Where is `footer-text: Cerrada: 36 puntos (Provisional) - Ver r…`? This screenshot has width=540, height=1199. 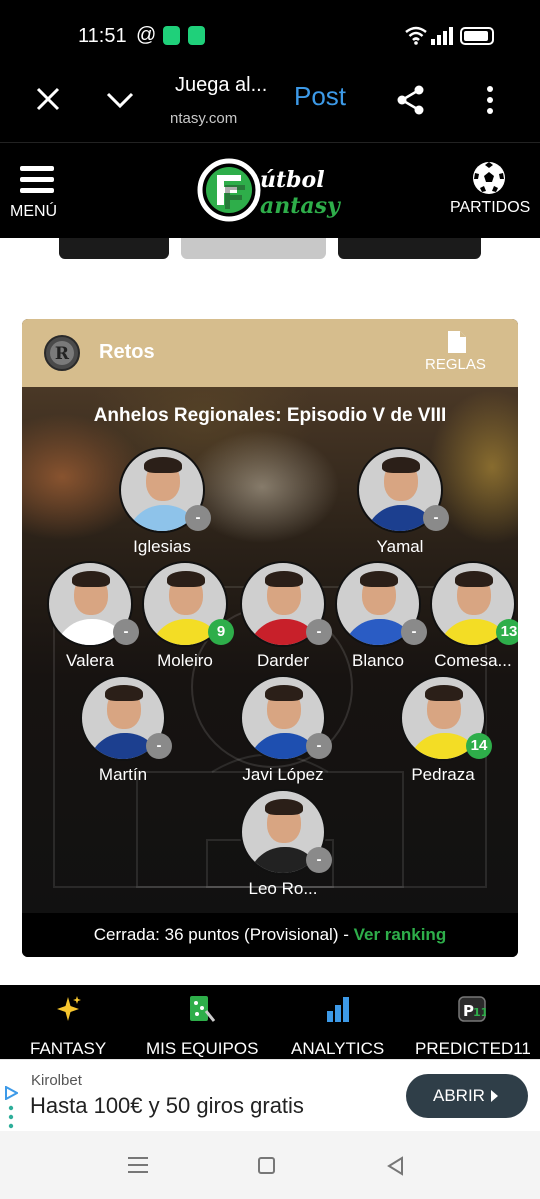 footer-text: Cerrada: 36 puntos (Provisional) - Ver r… is located at coordinates (270, 935).